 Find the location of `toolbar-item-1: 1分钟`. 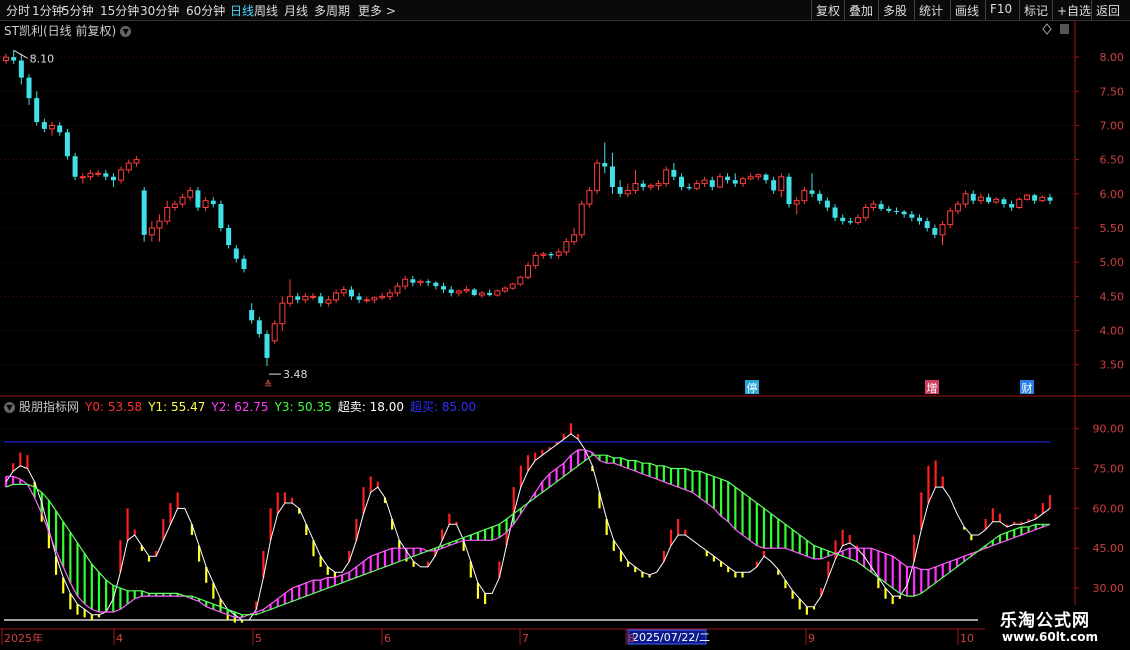

toolbar-item-1: 1分钟 is located at coordinates (48, 10).